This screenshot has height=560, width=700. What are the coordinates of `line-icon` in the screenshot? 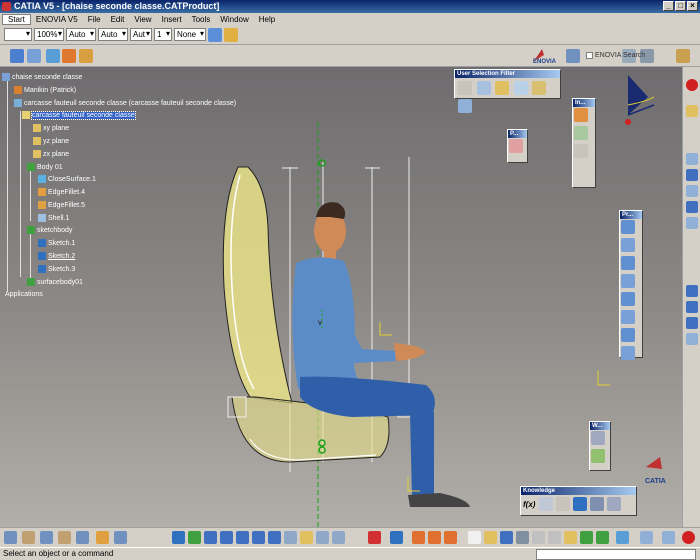 It's located at (628, 317).